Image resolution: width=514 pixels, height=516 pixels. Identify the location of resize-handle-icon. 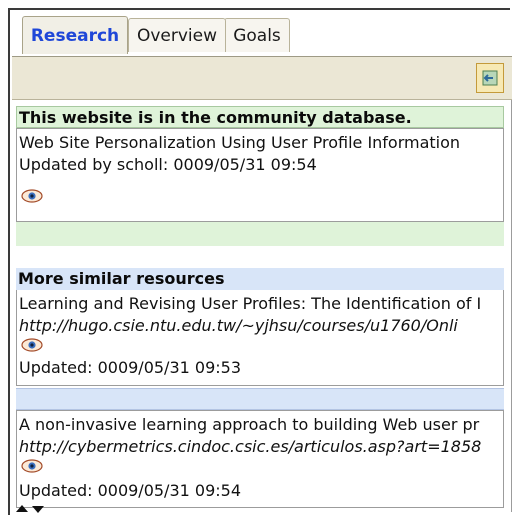
(34, 509).